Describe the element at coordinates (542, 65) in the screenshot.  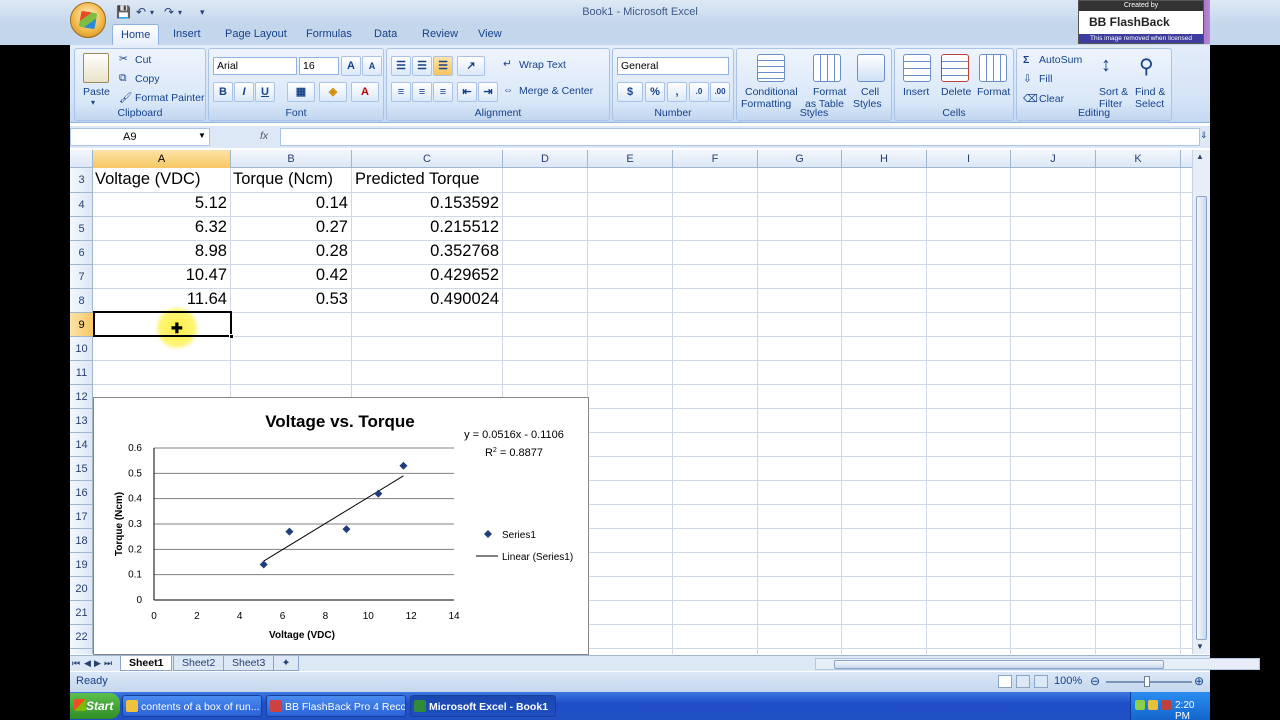
I see `wrap-text-button: Wrap Text` at that location.